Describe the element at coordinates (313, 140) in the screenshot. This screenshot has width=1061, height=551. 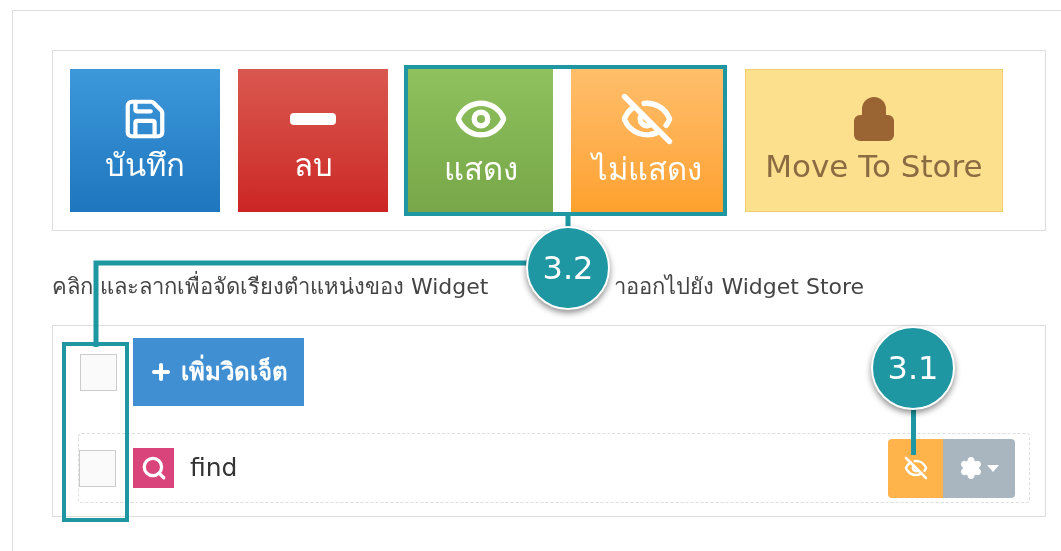
I see `delete-button: ลบ` at that location.